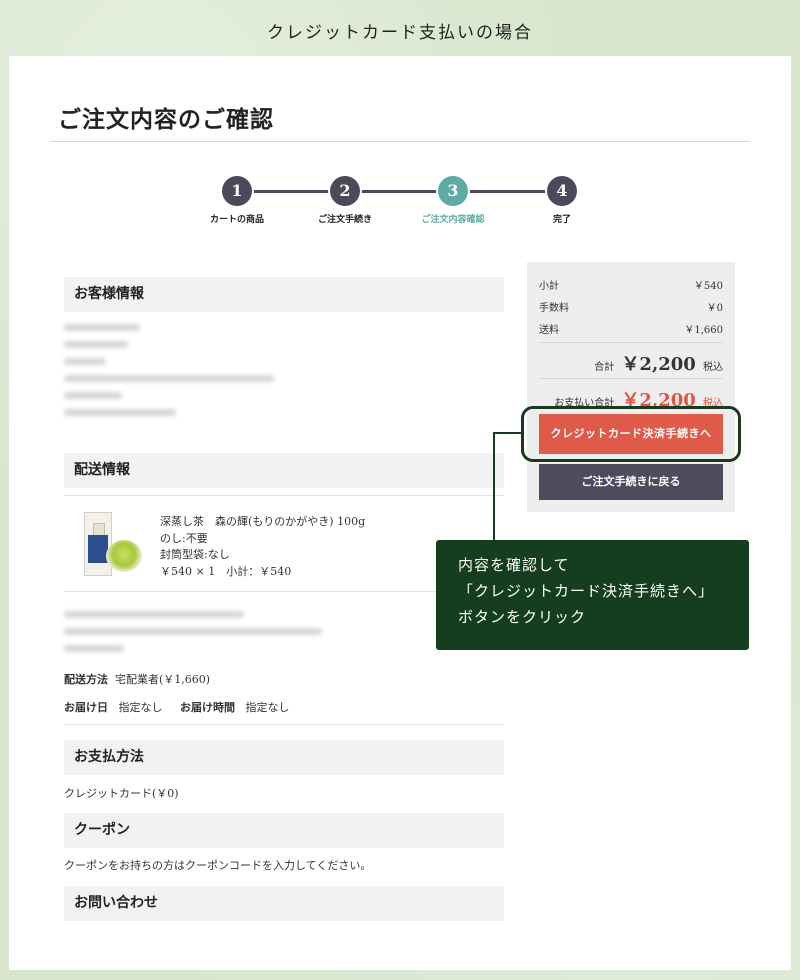 The height and width of the screenshot is (980, 800). Describe the element at coordinates (604, 367) in the screenshot. I see `total-label: 合計` at that location.